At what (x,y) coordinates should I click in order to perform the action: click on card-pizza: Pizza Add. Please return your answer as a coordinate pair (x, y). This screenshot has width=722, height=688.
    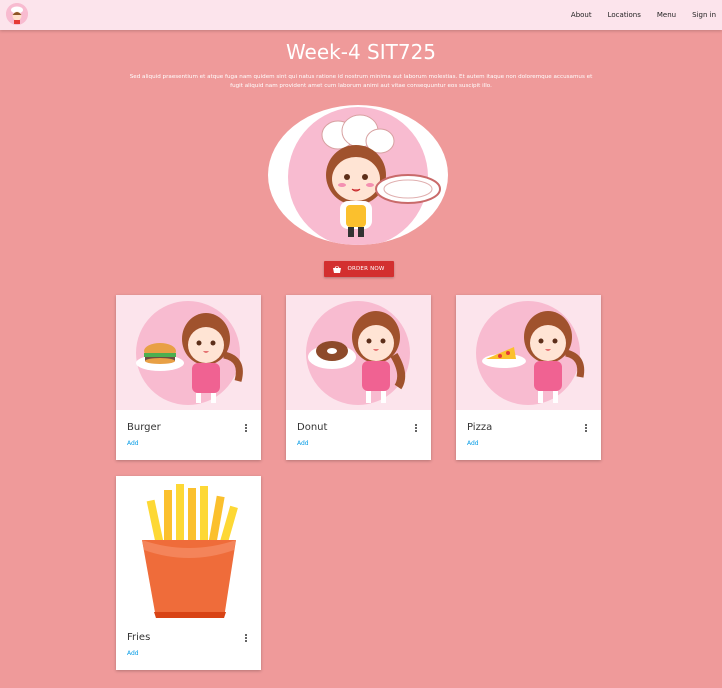
    Looking at the image, I should click on (528, 377).